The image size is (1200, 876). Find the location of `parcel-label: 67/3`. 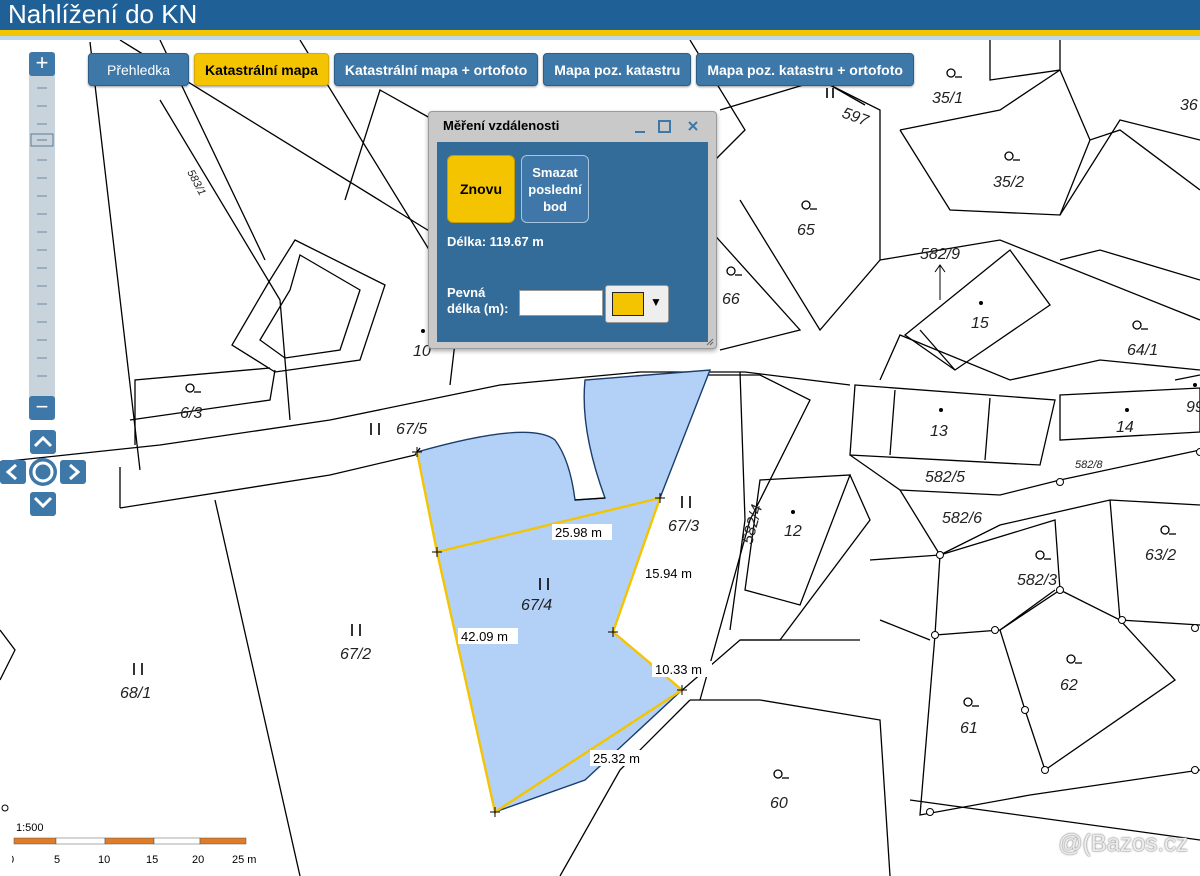

parcel-label: 67/3 is located at coordinates (683, 526).